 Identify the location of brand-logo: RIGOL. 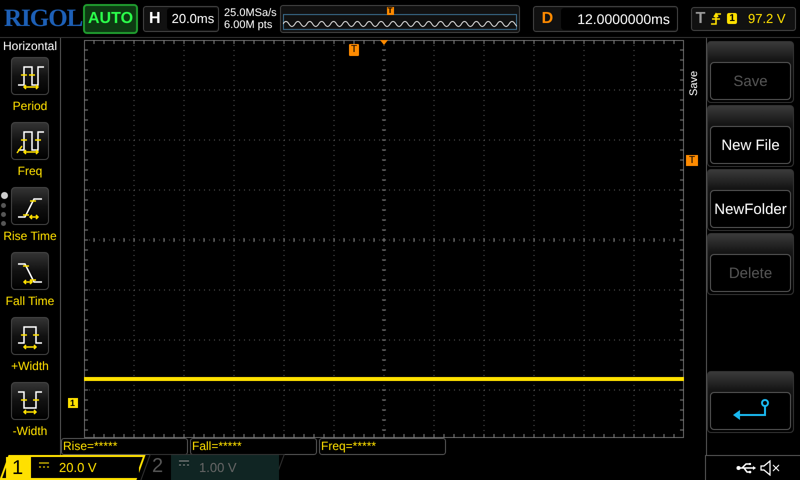
(42, 18).